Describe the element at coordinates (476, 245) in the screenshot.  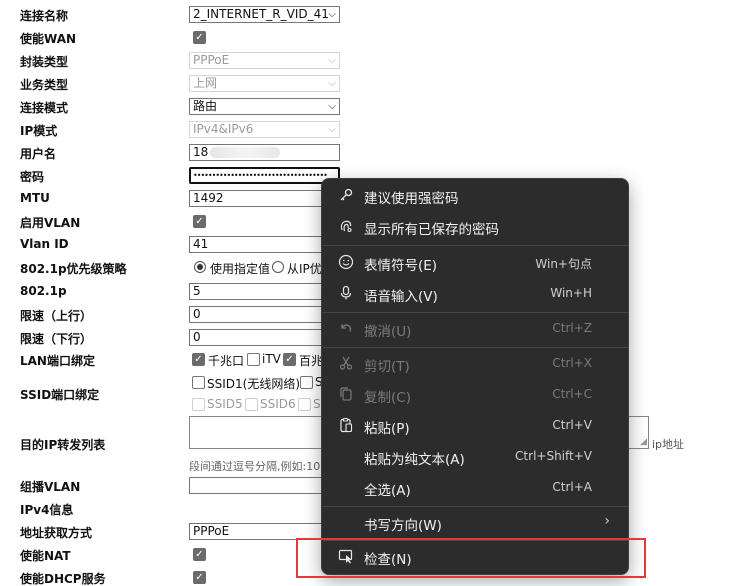
I see `menu-separator` at that location.